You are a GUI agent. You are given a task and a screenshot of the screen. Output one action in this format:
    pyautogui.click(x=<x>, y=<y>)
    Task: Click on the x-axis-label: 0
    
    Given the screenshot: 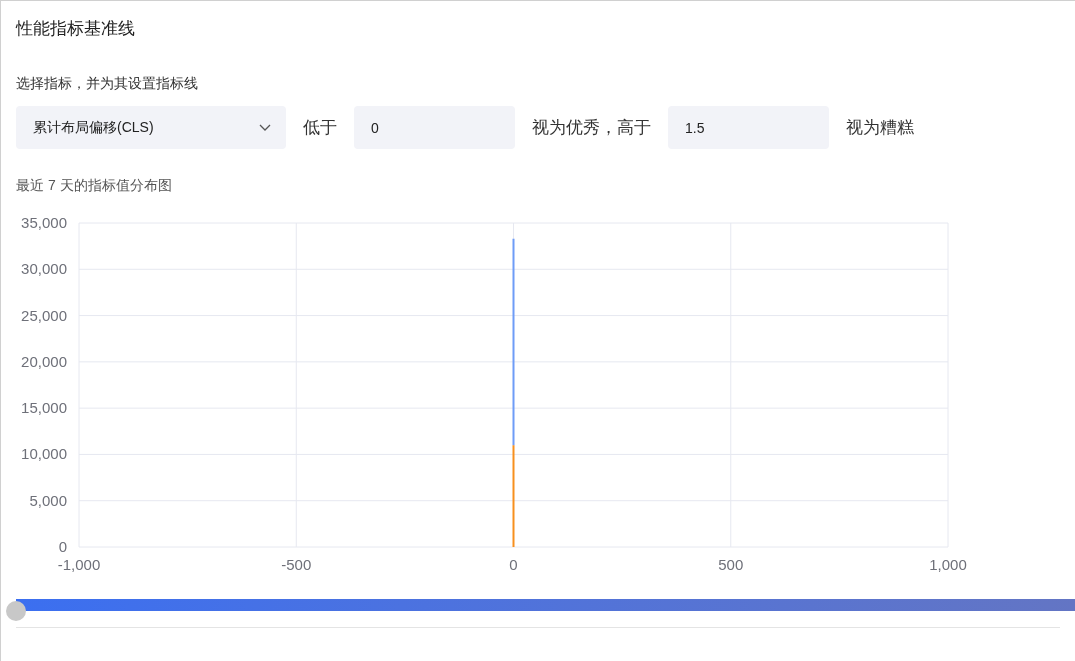 What is the action you would take?
    pyautogui.click(x=513, y=564)
    